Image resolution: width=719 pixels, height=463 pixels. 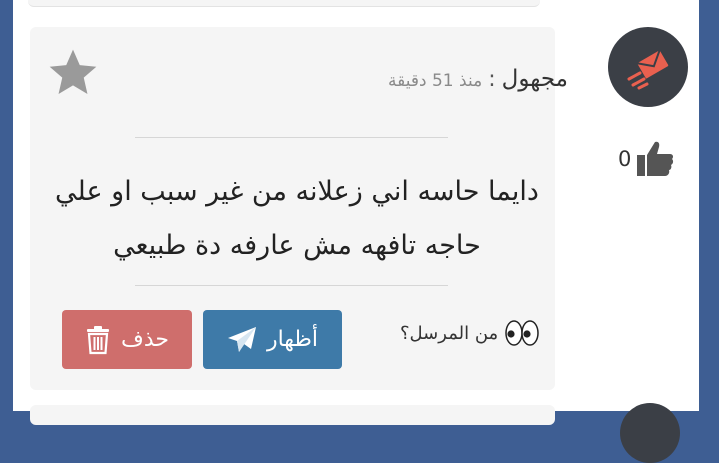 I want to click on paper-plane-icon, so click(x=241, y=339).